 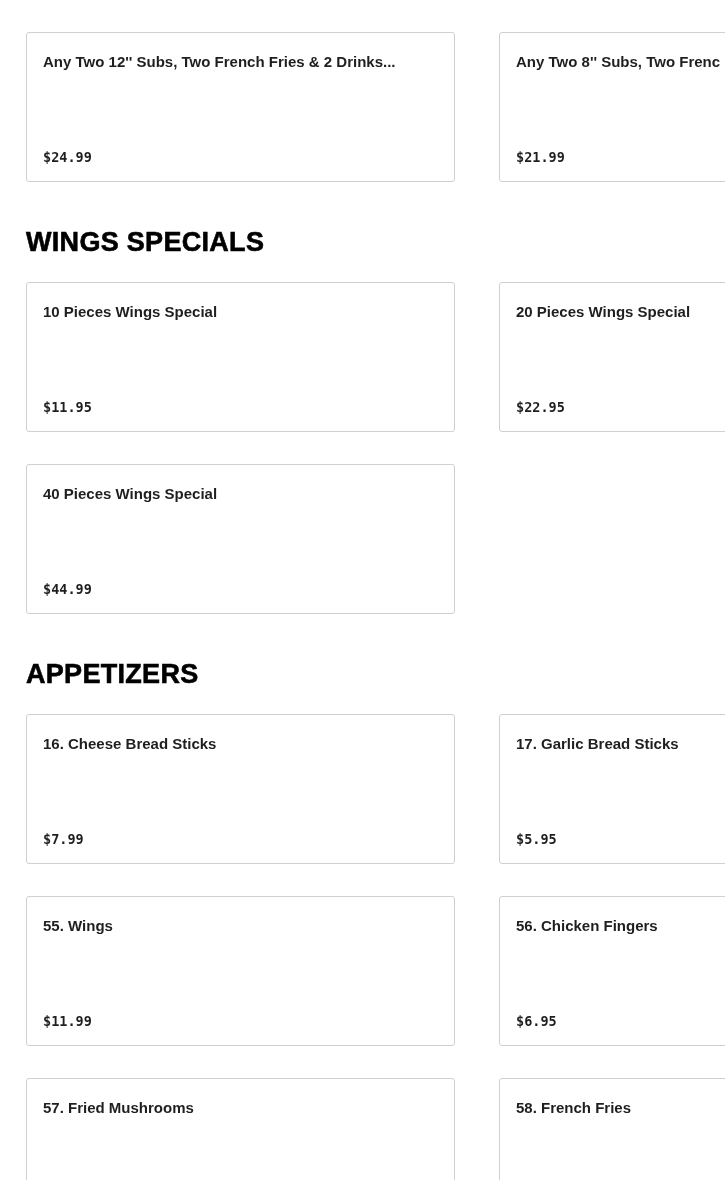 What do you see at coordinates (240, 1129) in the screenshot?
I see `menu-item-card: 57. Fried Mushrooms` at bounding box center [240, 1129].